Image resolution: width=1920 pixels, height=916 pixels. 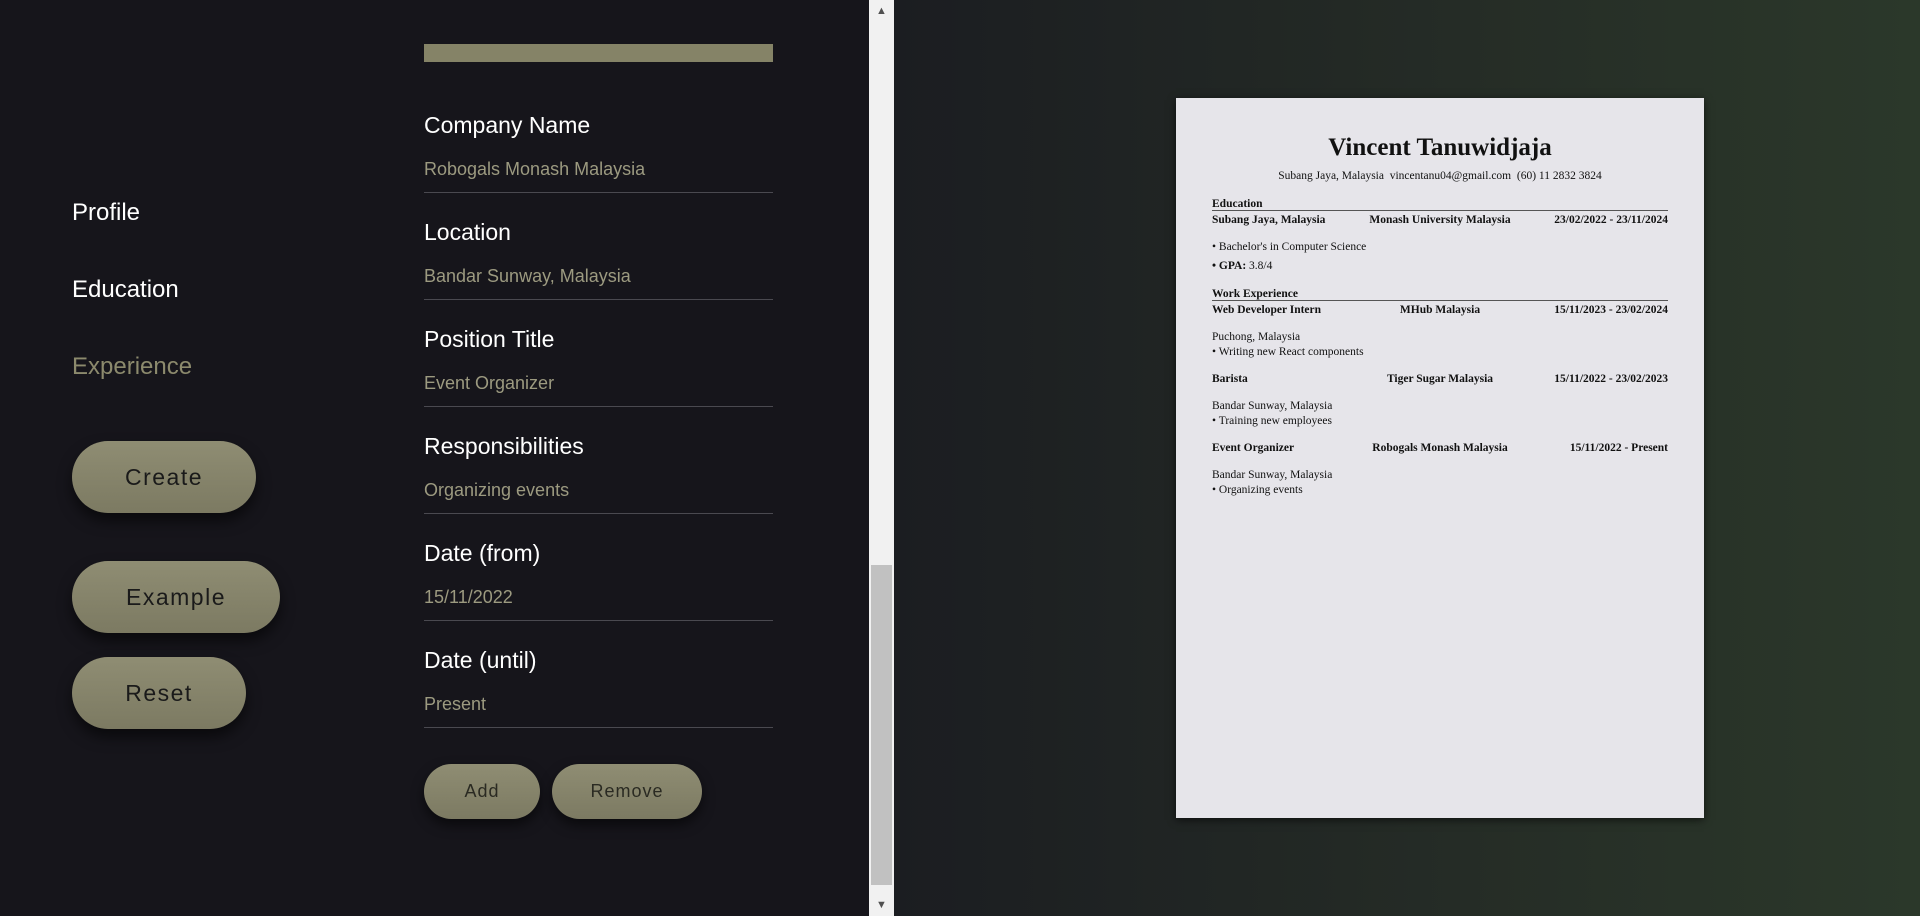 I want to click on create-button: Create, so click(x=164, y=477).